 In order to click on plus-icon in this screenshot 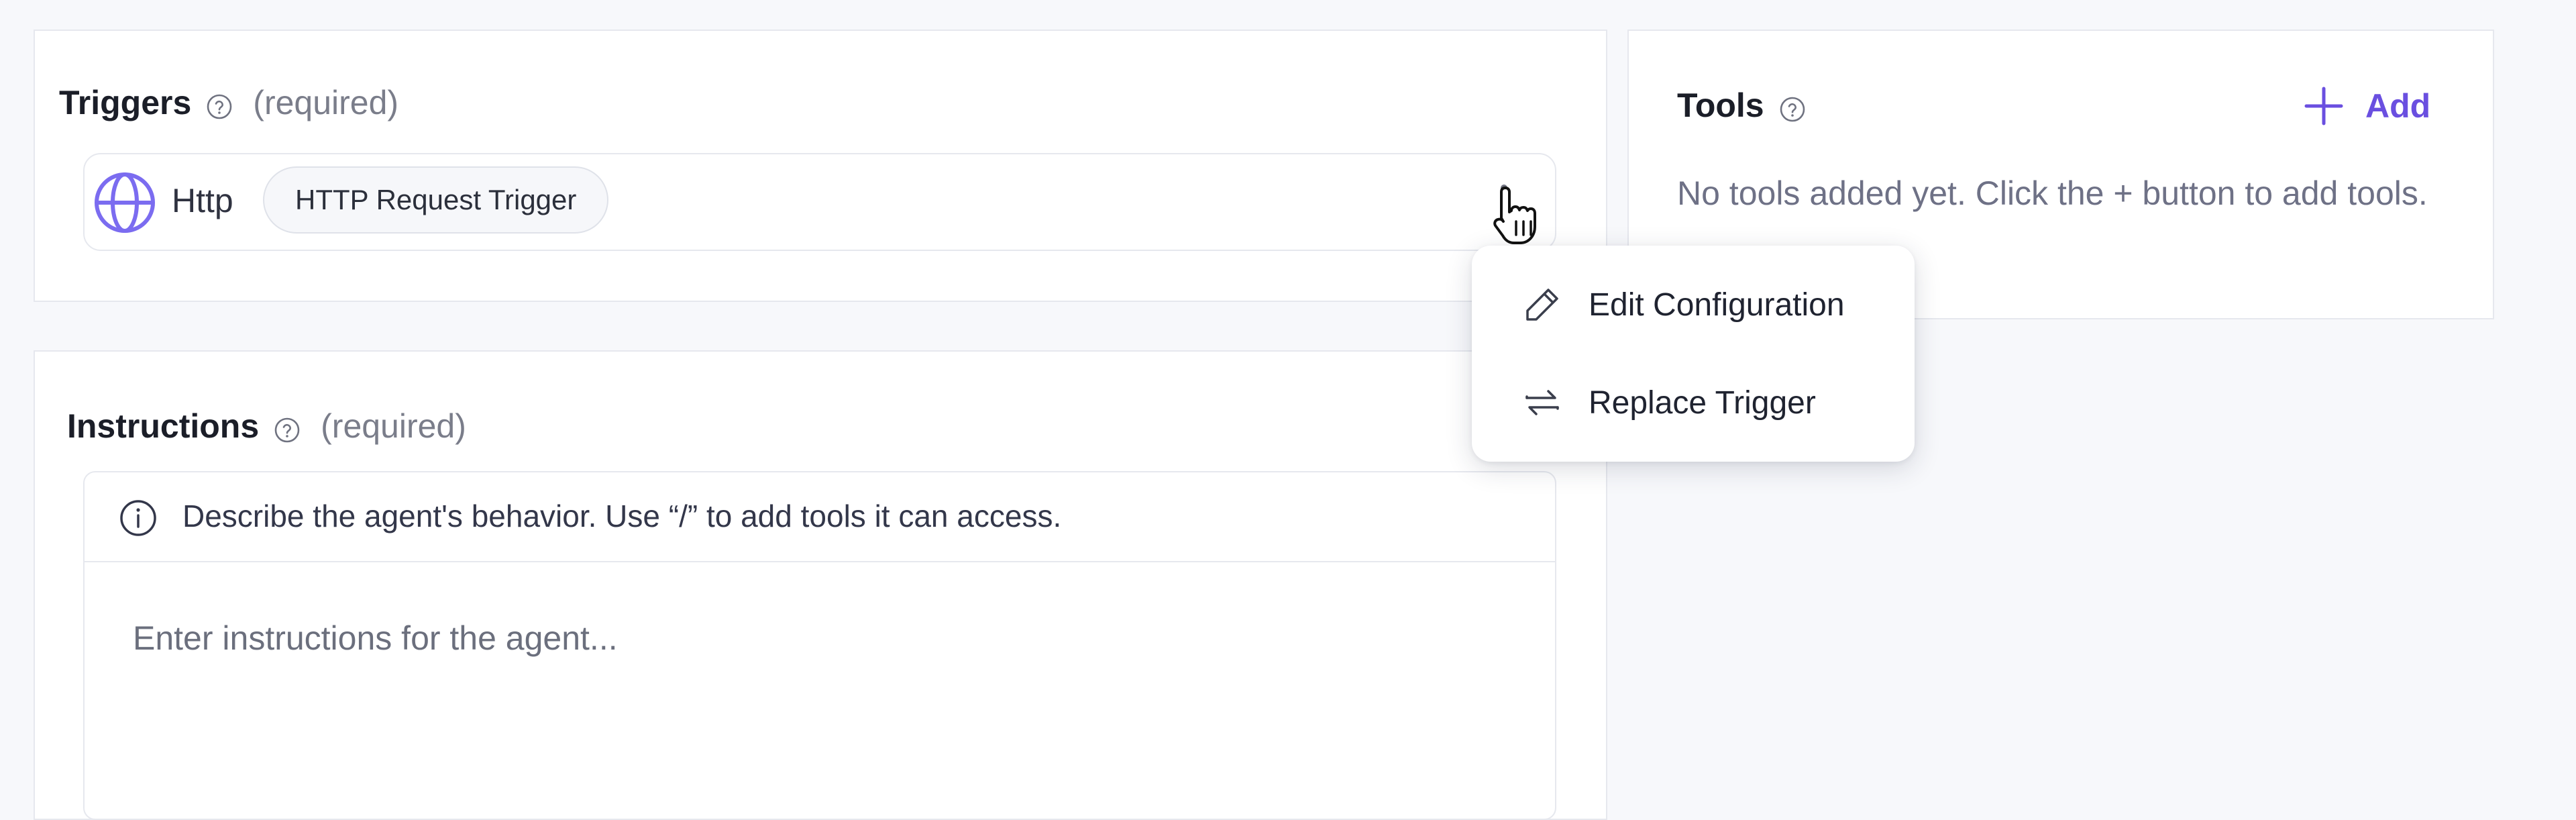, I will do `click(2323, 106)`.